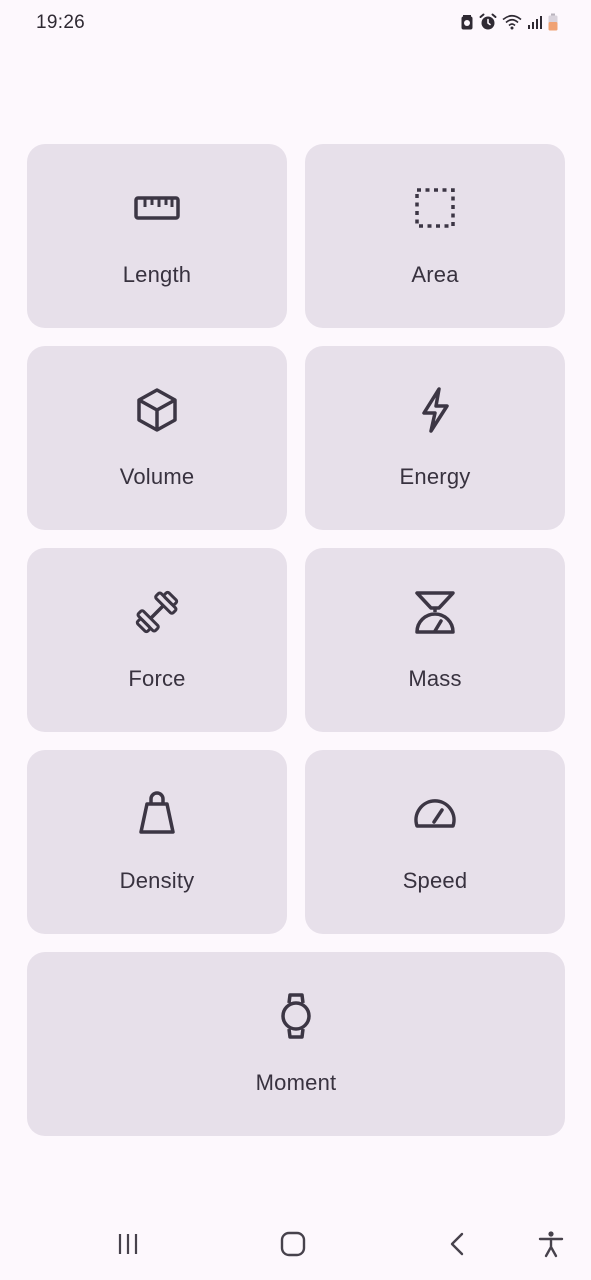  I want to click on back-icon, so click(458, 1244).